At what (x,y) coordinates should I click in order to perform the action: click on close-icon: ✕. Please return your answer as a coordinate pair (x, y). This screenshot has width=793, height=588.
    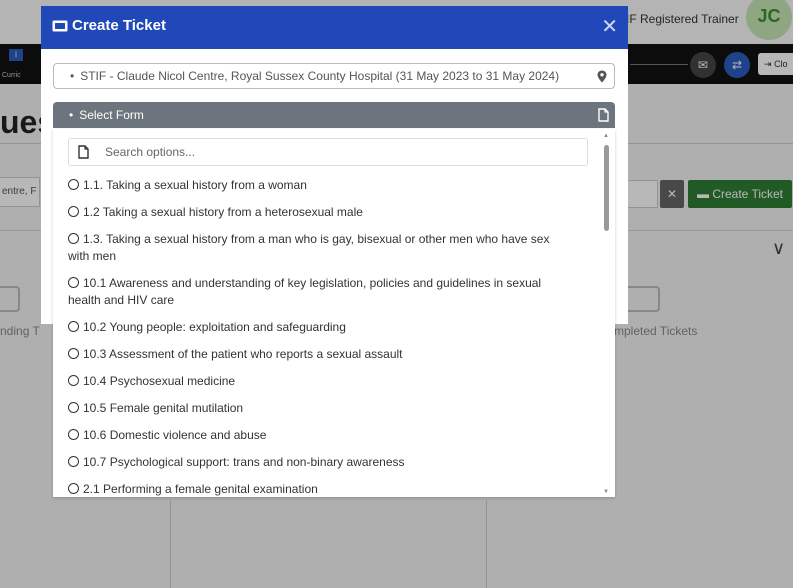
    Looking at the image, I should click on (609, 26).